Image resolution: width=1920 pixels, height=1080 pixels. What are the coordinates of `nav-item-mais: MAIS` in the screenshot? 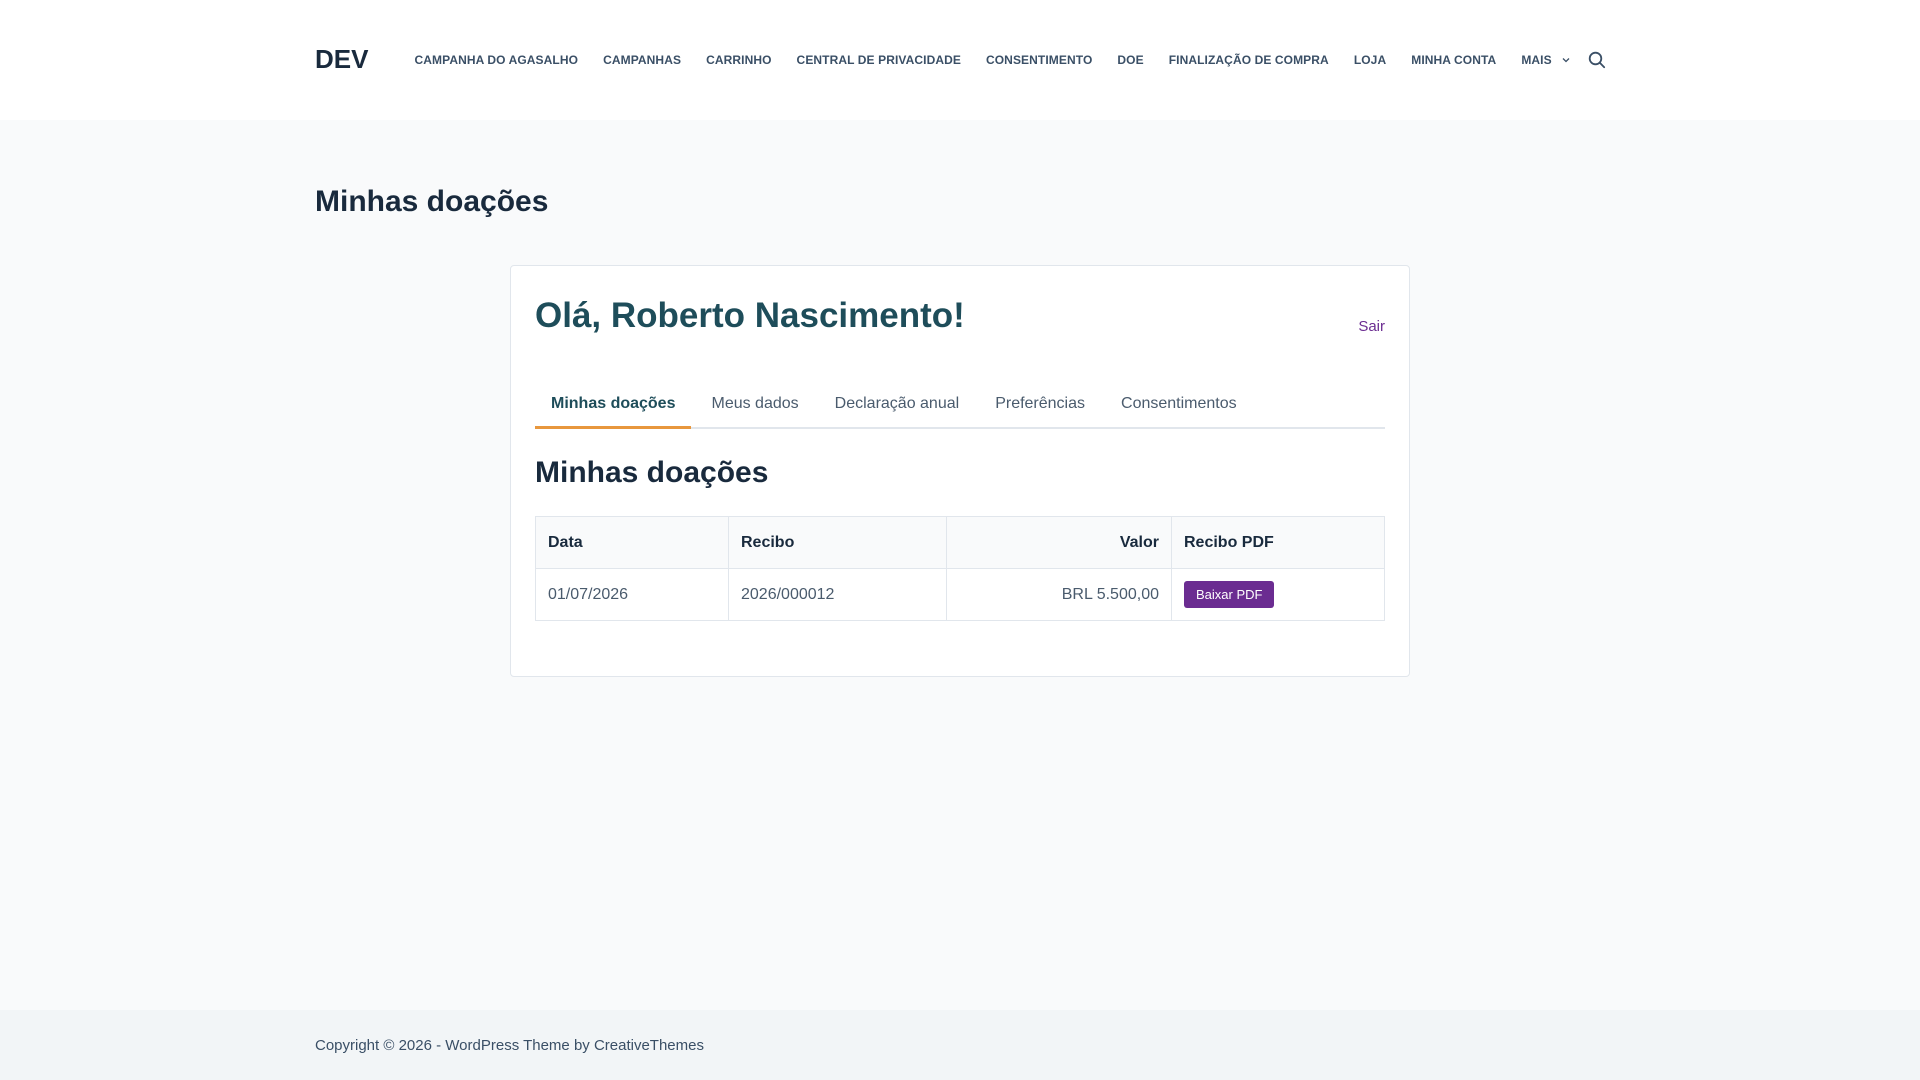 It's located at (1545, 60).